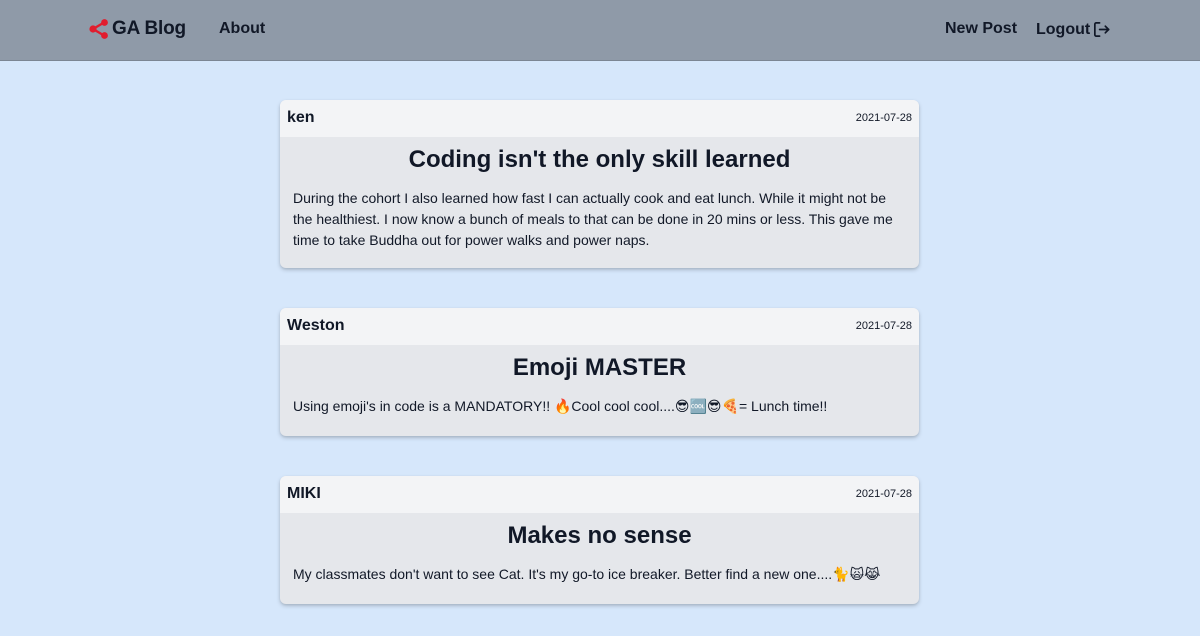  Describe the element at coordinates (242, 29) in the screenshot. I see `nav-about-link: About` at that location.